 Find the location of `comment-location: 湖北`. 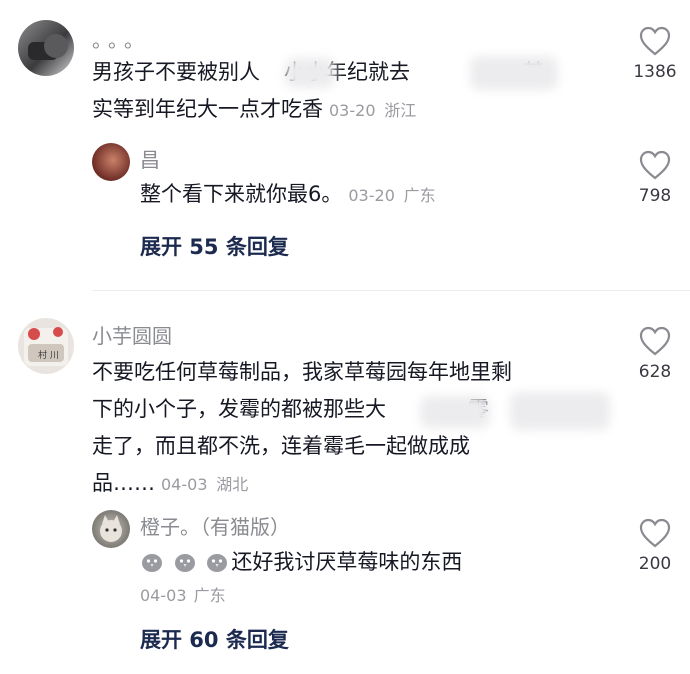

comment-location: 湖北 is located at coordinates (232, 484).